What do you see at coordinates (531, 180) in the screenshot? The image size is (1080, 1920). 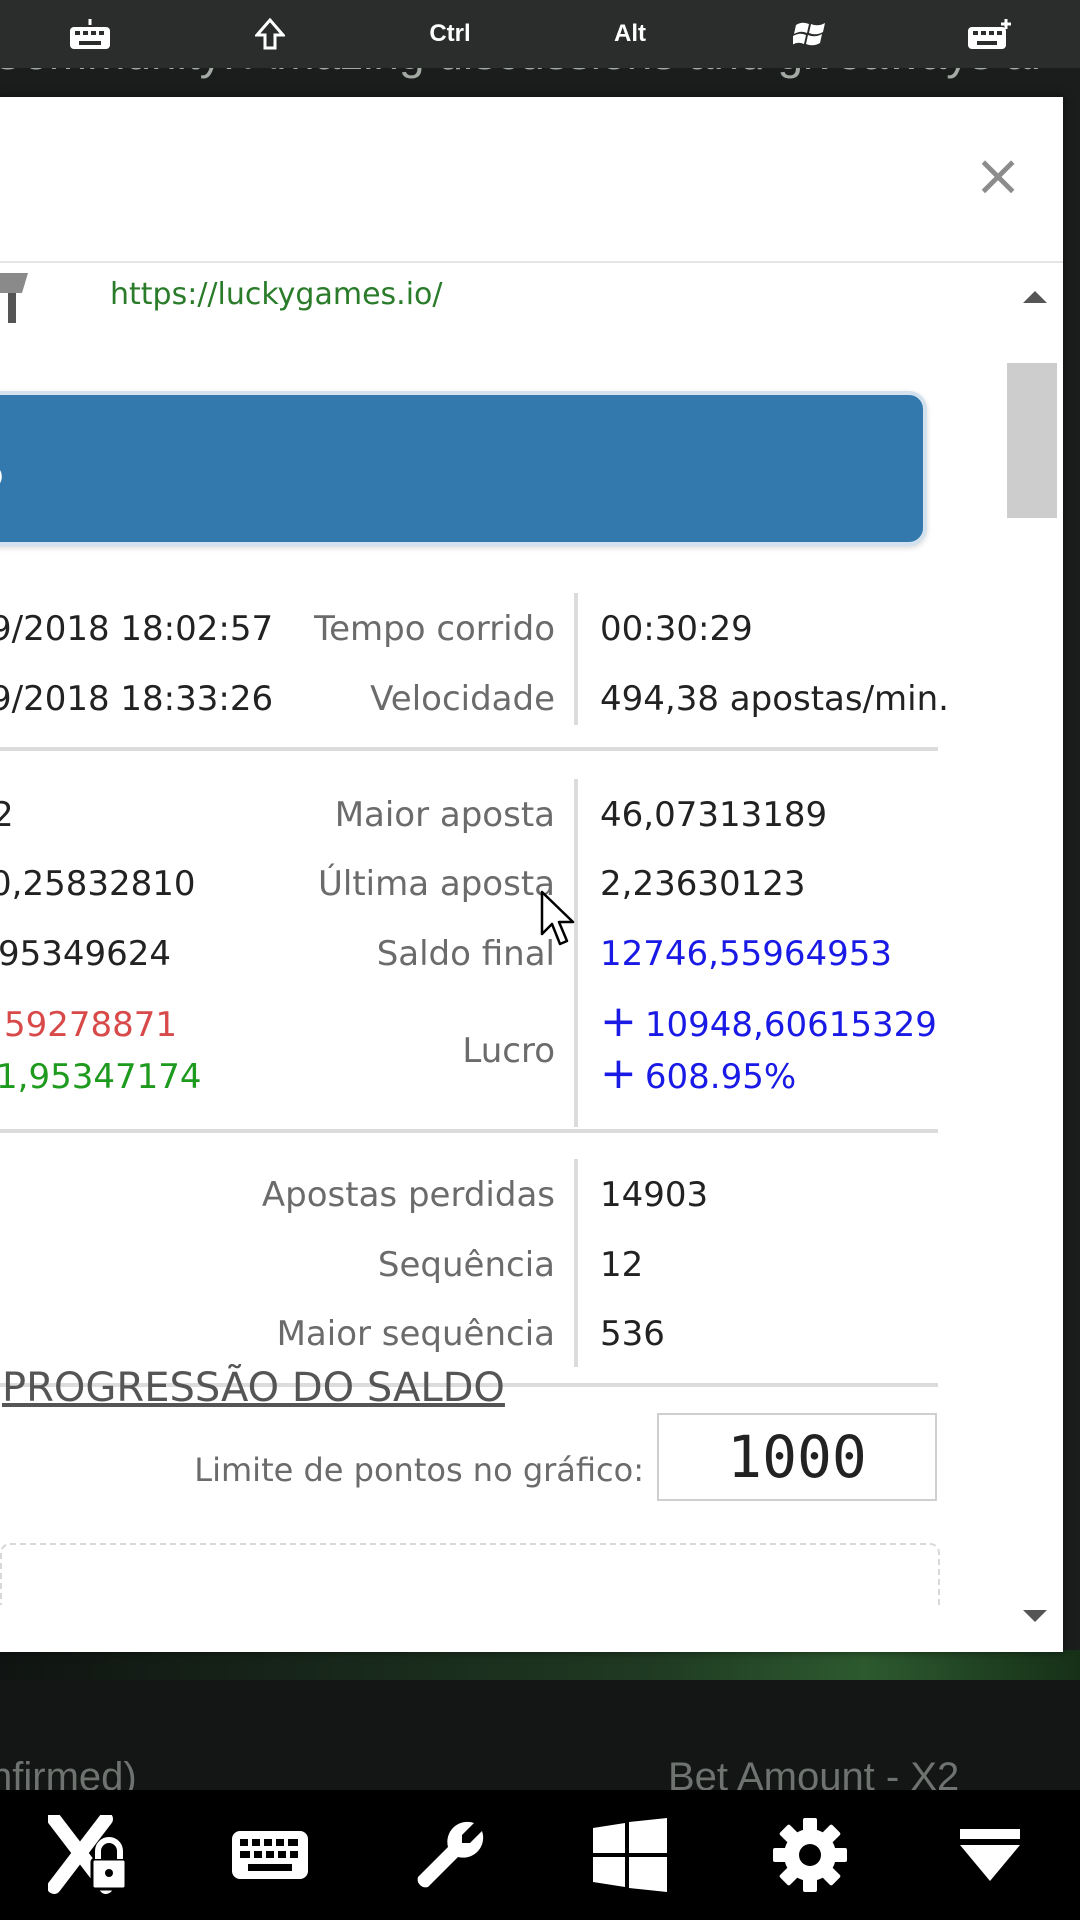 I see `modal-header: ×` at bounding box center [531, 180].